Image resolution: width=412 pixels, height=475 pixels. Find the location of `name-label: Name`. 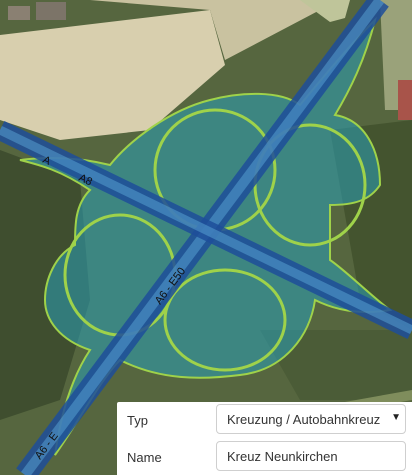

name-label: Name is located at coordinates (144, 457).